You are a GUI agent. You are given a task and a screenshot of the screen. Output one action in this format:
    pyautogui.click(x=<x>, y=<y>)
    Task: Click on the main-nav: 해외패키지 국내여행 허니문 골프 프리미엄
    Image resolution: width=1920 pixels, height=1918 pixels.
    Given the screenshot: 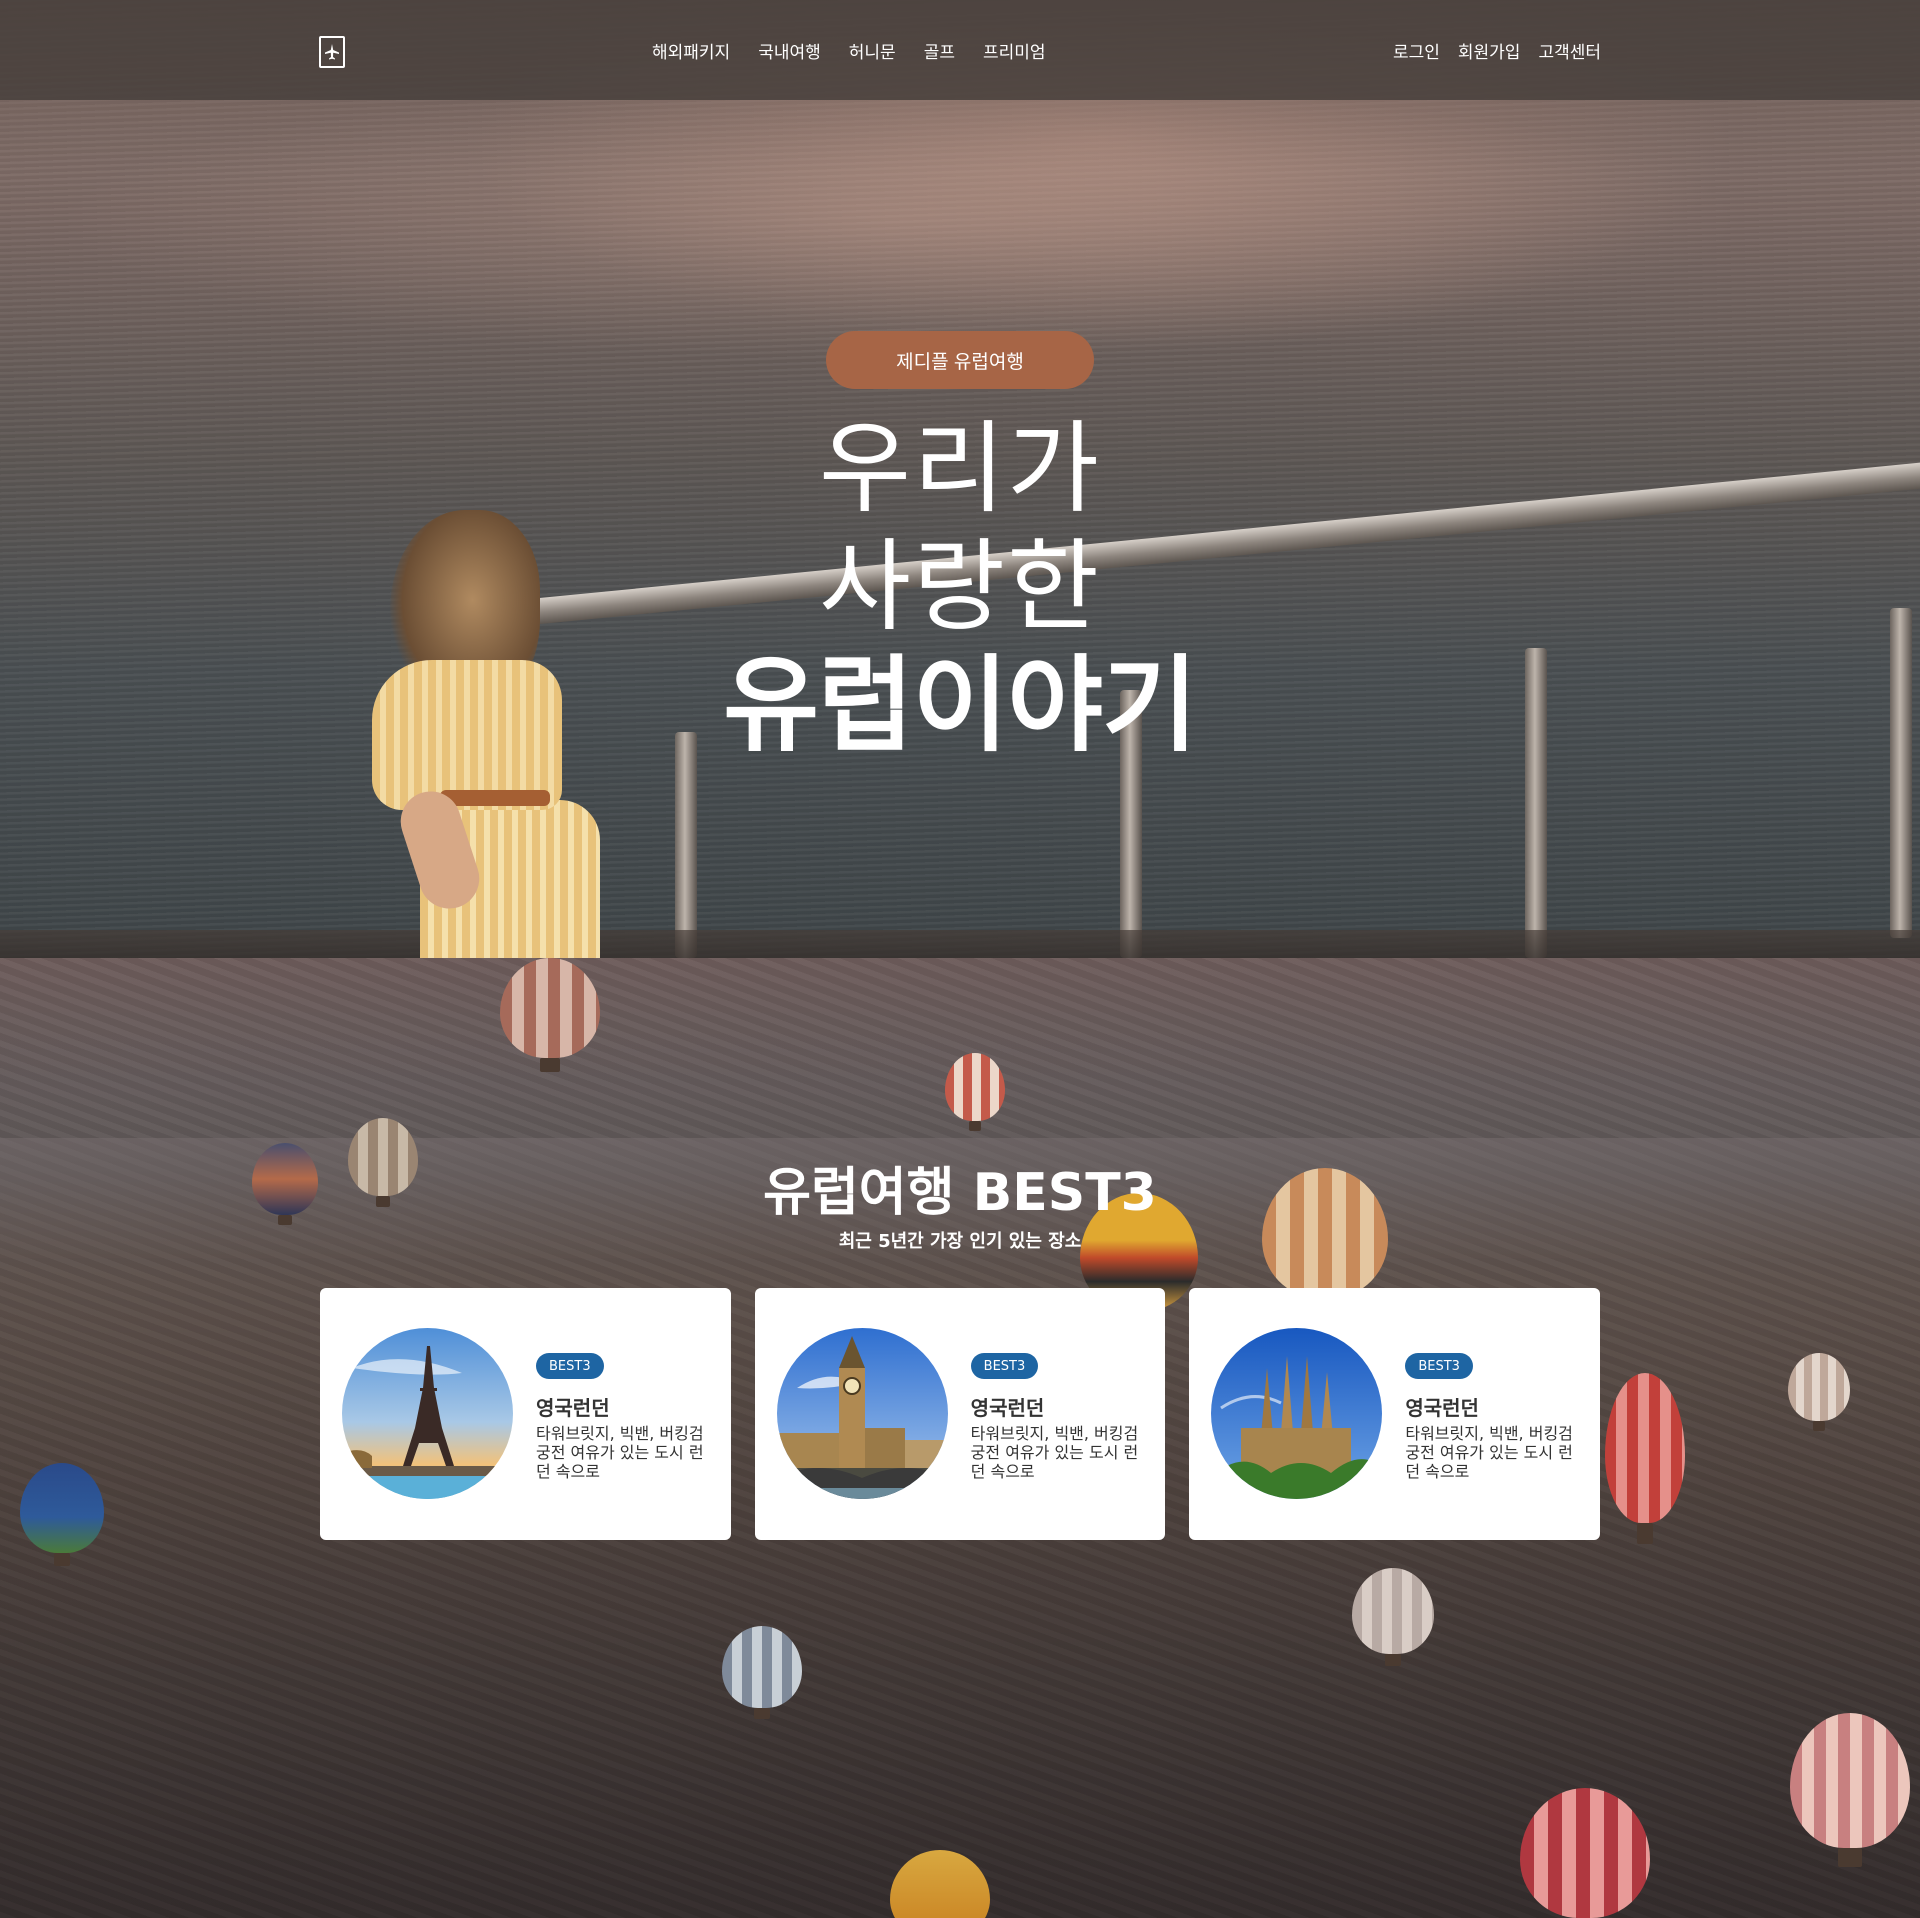 What is the action you would take?
    pyautogui.click(x=863, y=50)
    